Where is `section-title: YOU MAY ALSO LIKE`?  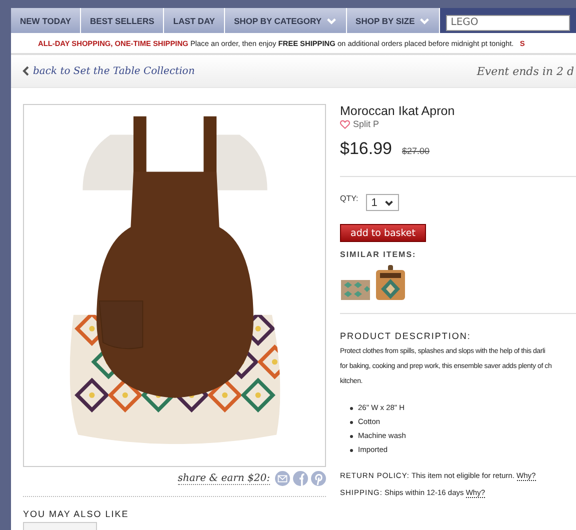 section-title: YOU MAY ALSO LIKE is located at coordinates (76, 514).